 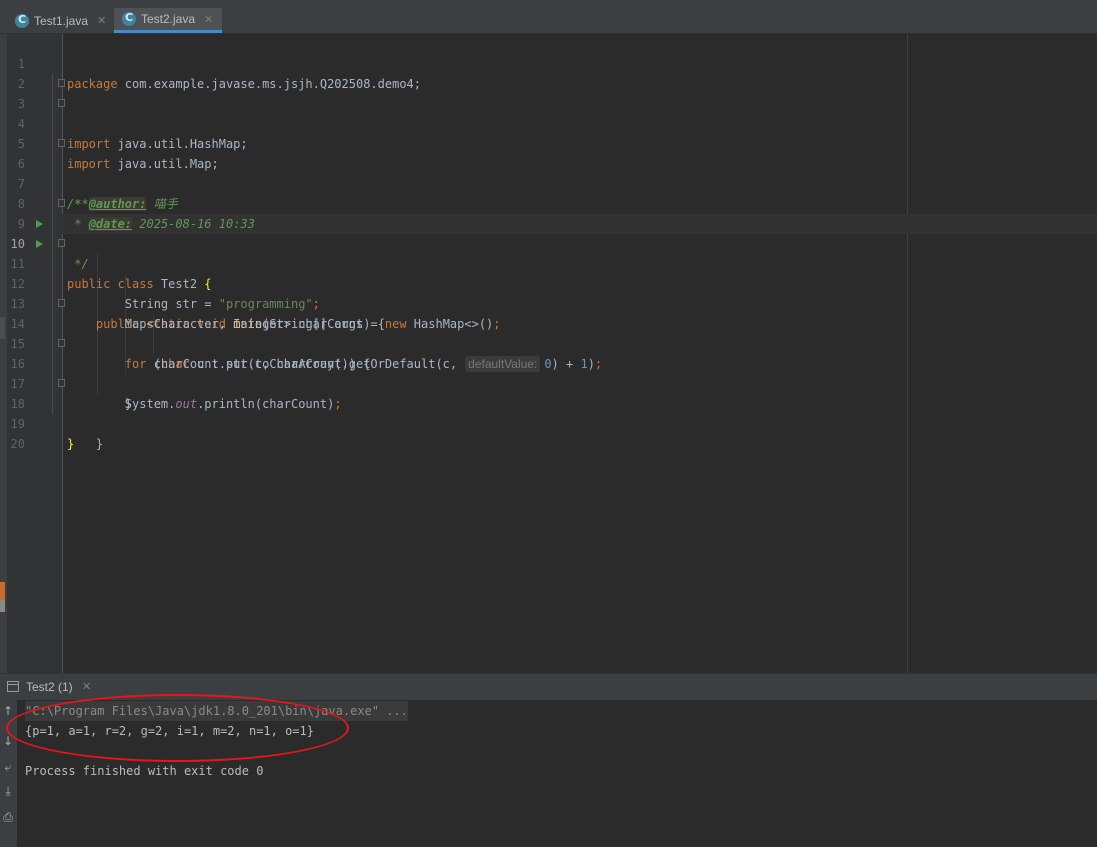 What do you see at coordinates (8, 791) in the screenshot?
I see `scroll-to-end-icon: ⤓` at bounding box center [8, 791].